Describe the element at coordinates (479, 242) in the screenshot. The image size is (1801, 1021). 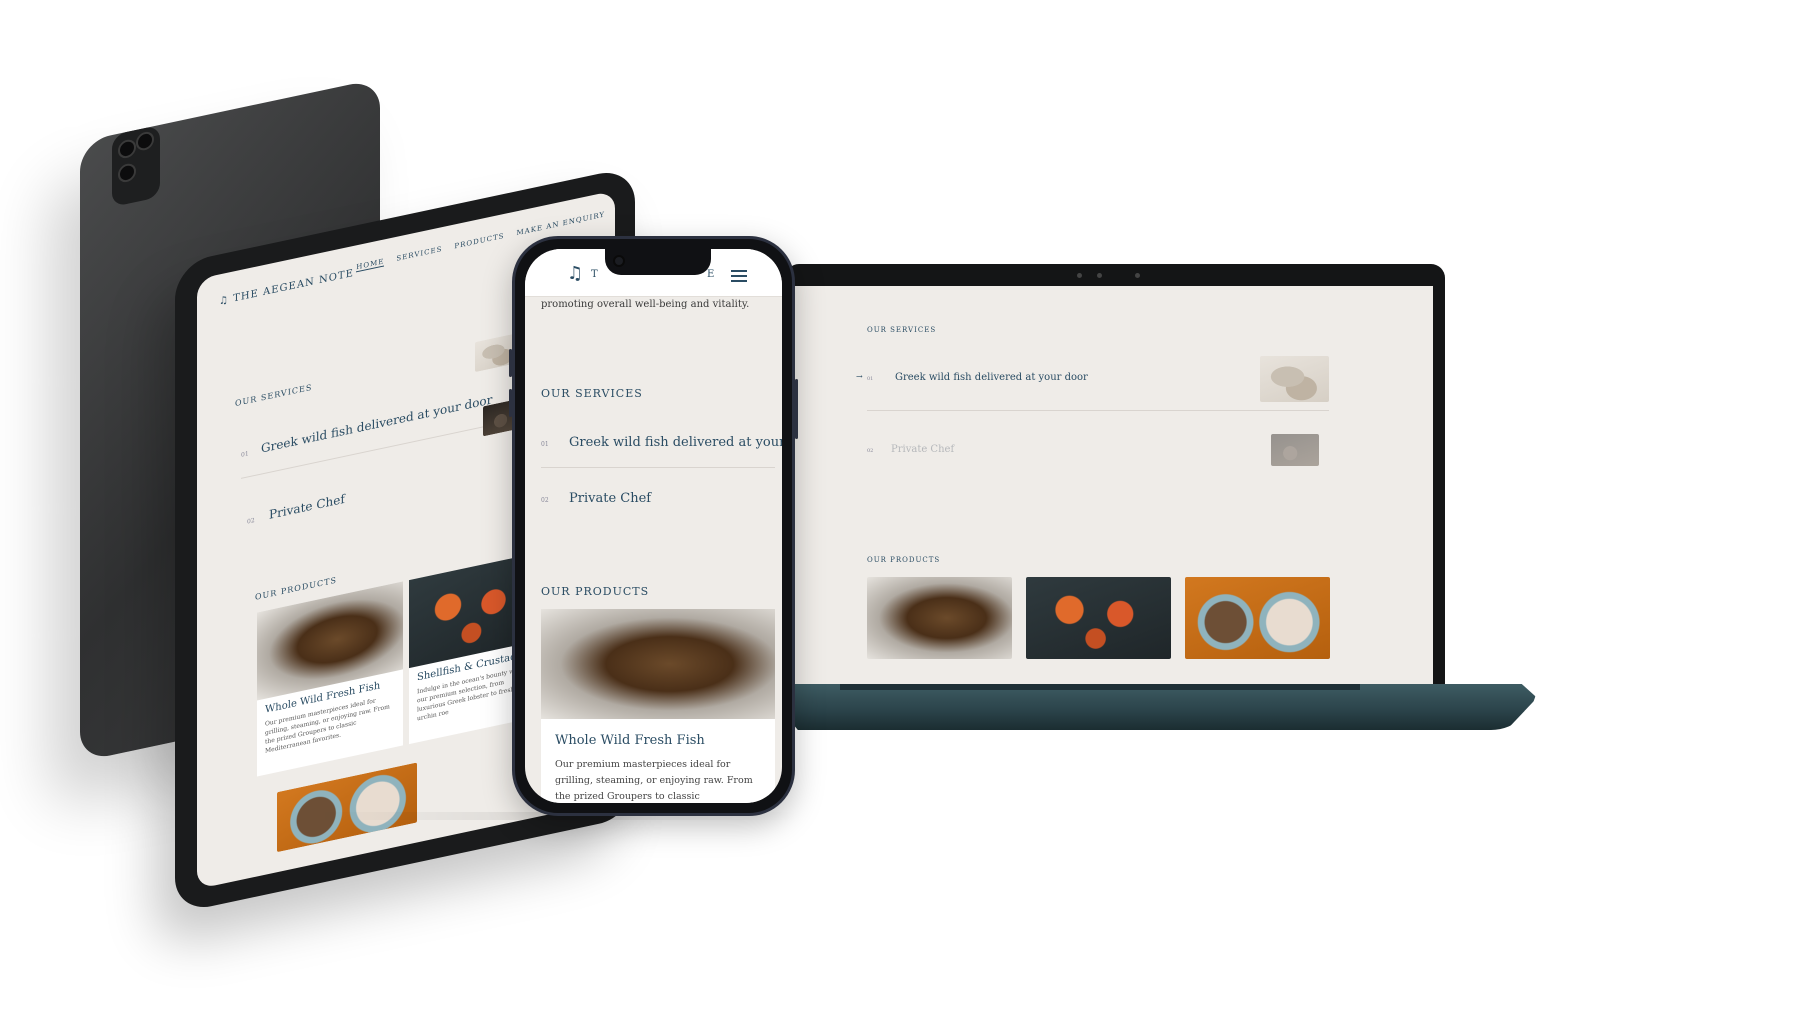
I see `nav-products: PRODUCTS` at that location.